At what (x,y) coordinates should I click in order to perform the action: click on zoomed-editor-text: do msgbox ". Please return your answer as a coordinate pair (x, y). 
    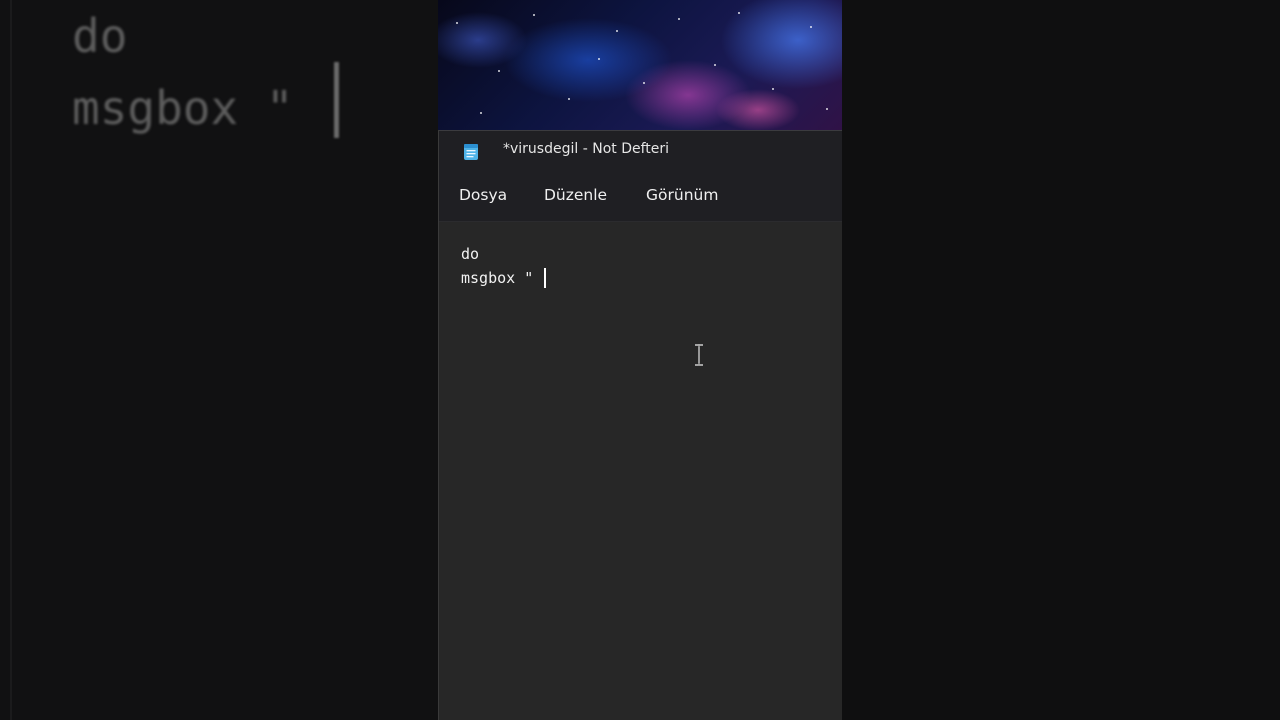
    Looking at the image, I should click on (183, 72).